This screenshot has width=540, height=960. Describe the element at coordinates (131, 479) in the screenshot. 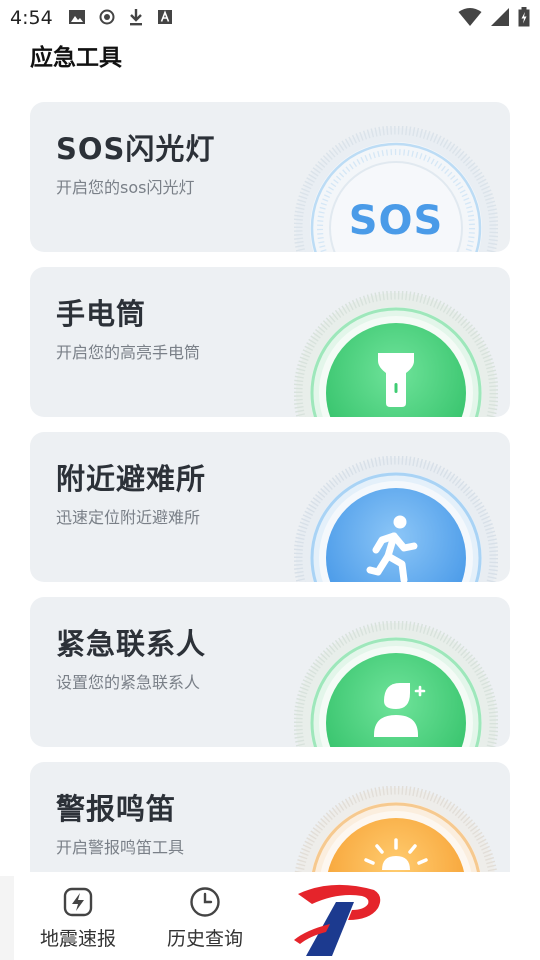

I see `card-title: 附近避难所` at that location.